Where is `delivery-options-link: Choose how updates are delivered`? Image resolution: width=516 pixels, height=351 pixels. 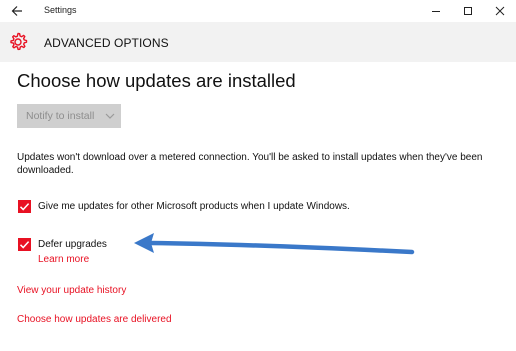
delivery-options-link: Choose how updates are delivered is located at coordinates (94, 319).